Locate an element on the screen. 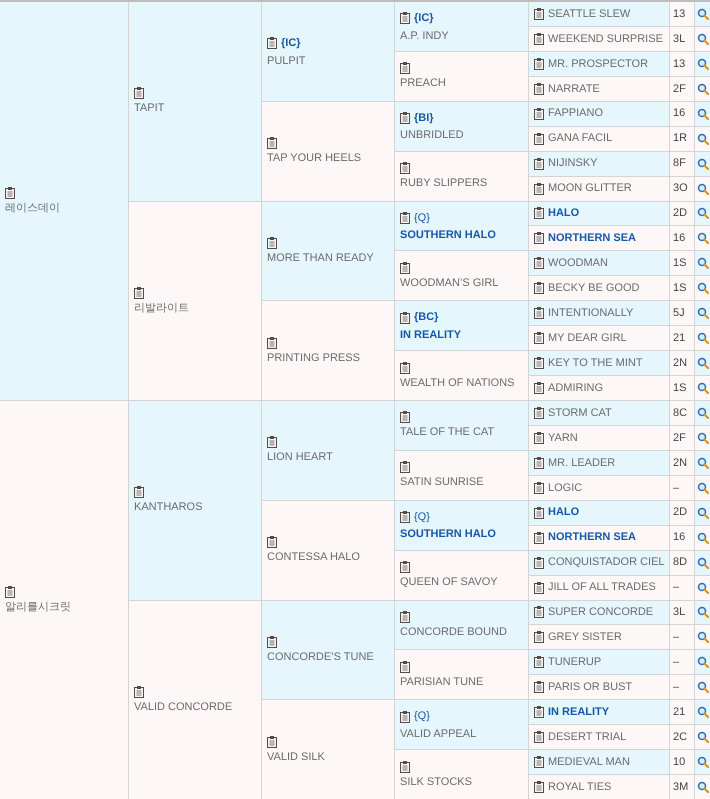 This screenshot has height=799, width=710. horse-name: KANTHAROS is located at coordinates (195, 507).